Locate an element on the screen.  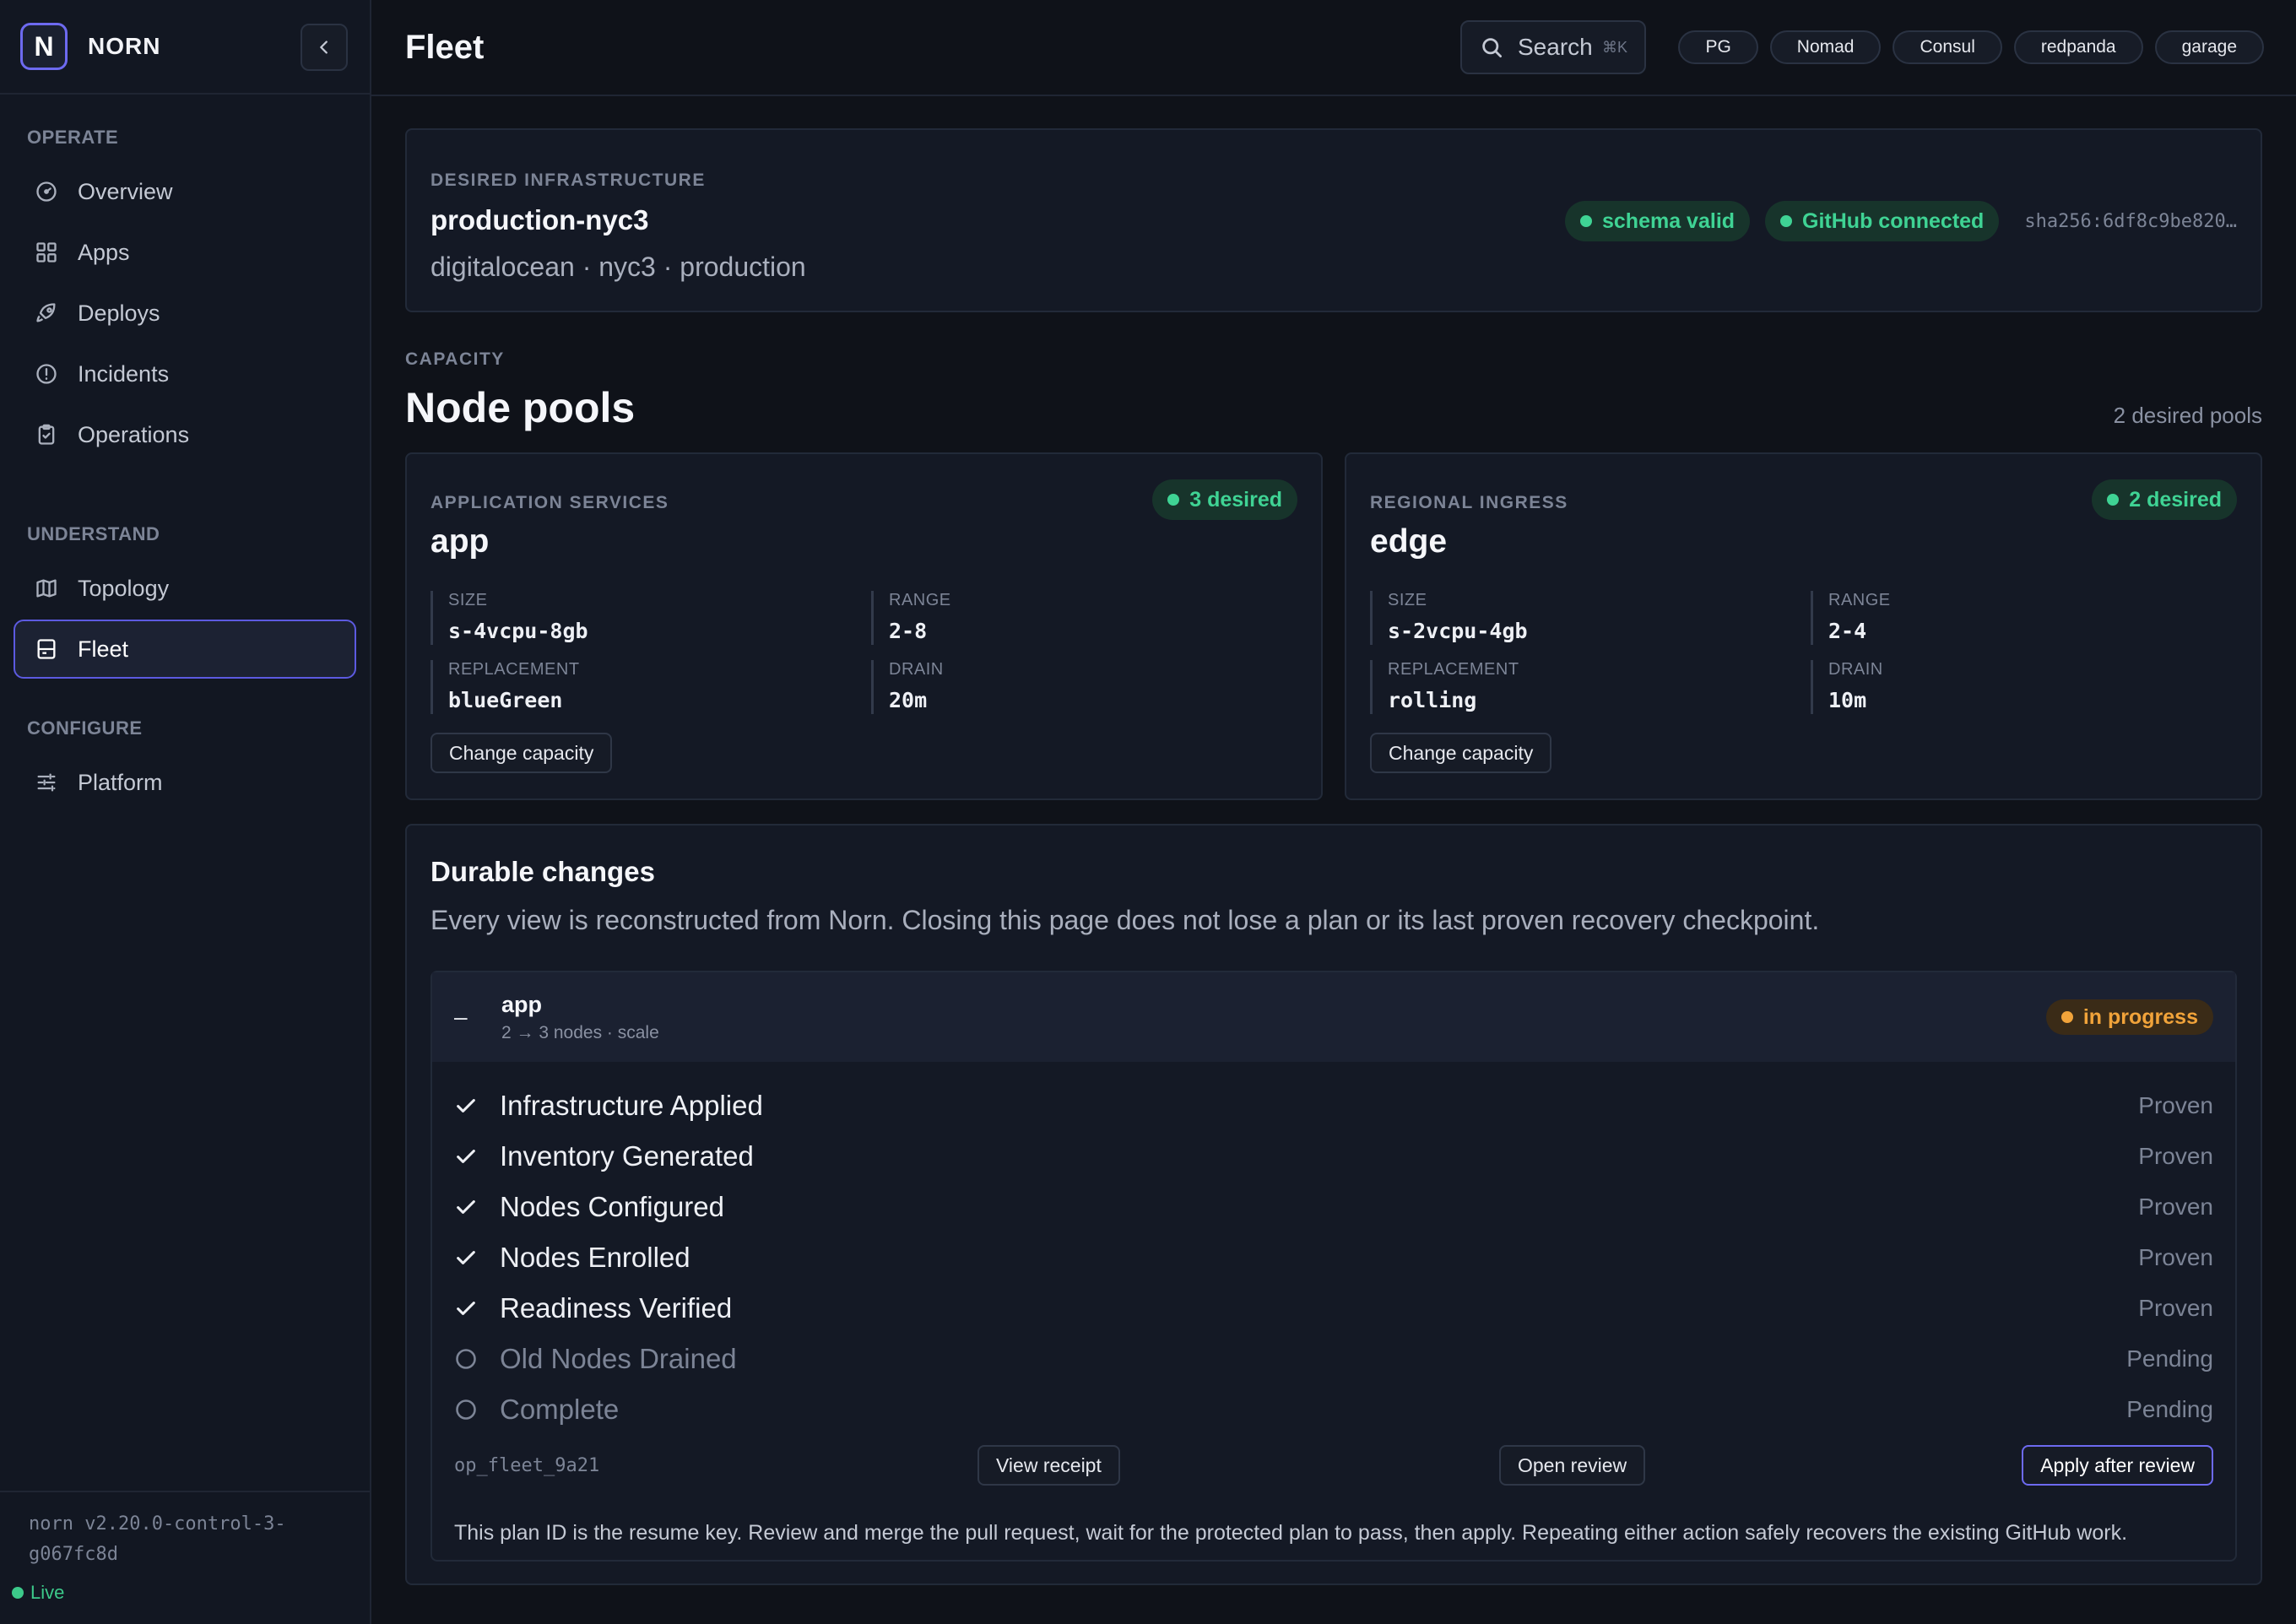
nav-configure: CONFIGURE Platform is located at coordinates (185, 764).